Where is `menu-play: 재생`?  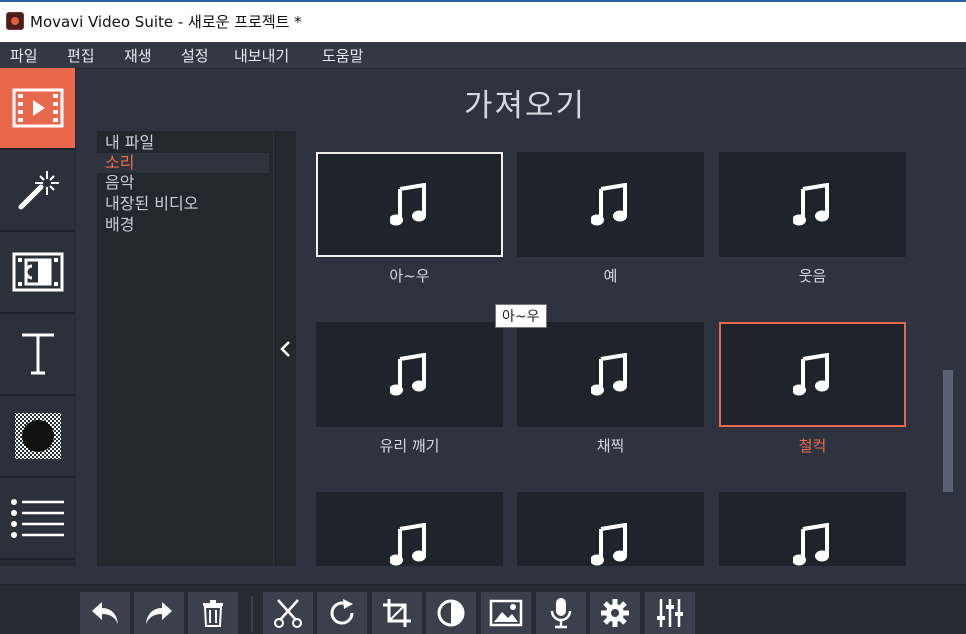 menu-play: 재생 is located at coordinates (138, 55).